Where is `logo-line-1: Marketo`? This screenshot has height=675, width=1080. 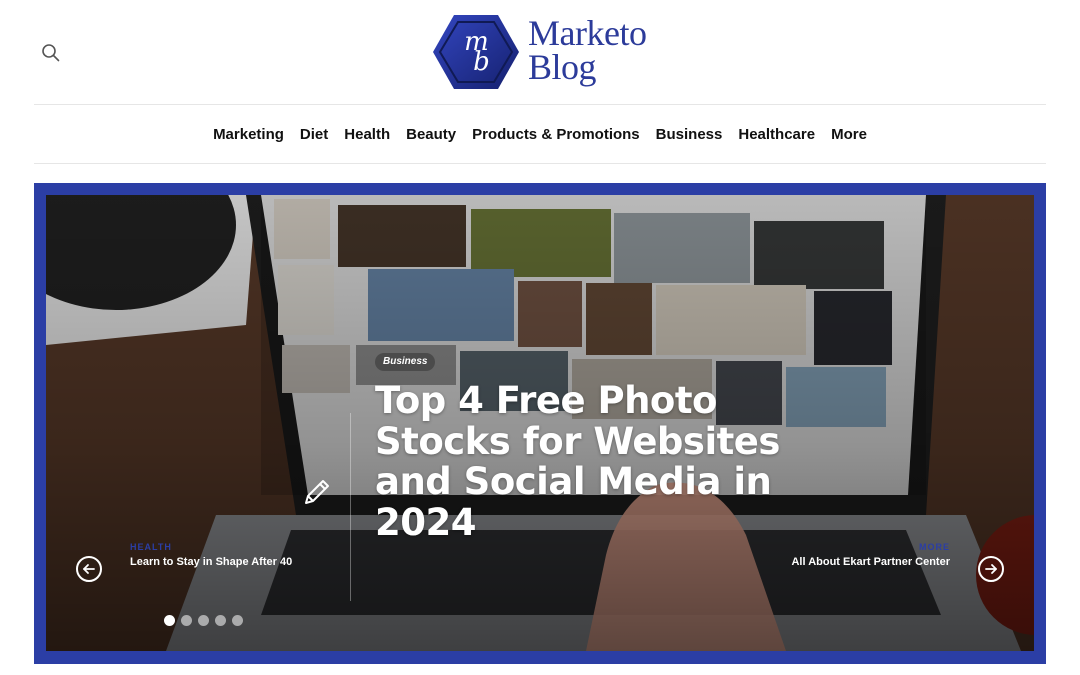
logo-line-1: Marketo is located at coordinates (587, 33).